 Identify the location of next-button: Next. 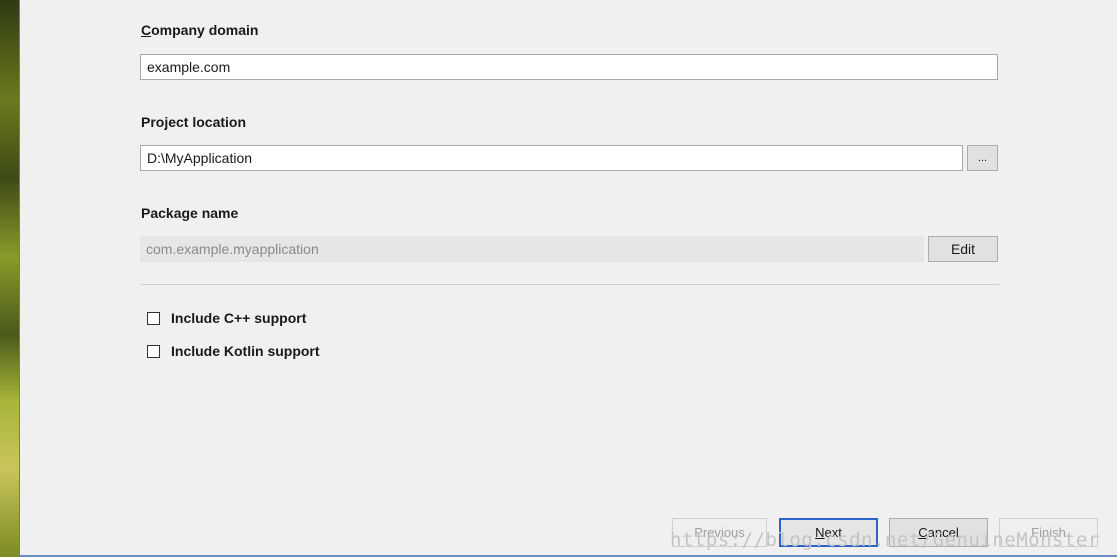
(828, 532).